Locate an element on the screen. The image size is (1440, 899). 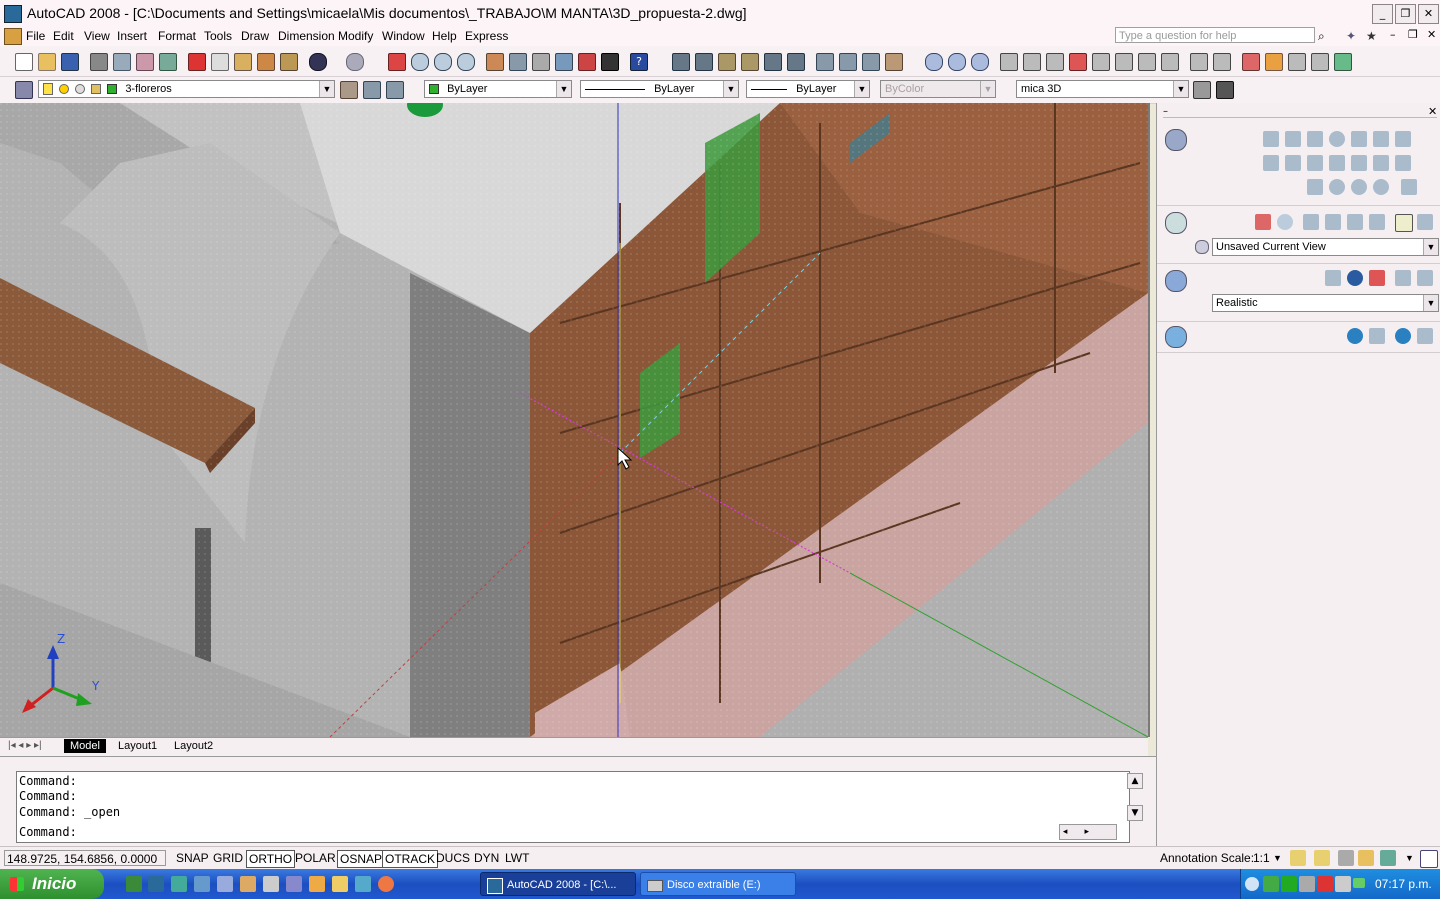
doc-close-button: ✕ is located at coordinates (1431, 34).